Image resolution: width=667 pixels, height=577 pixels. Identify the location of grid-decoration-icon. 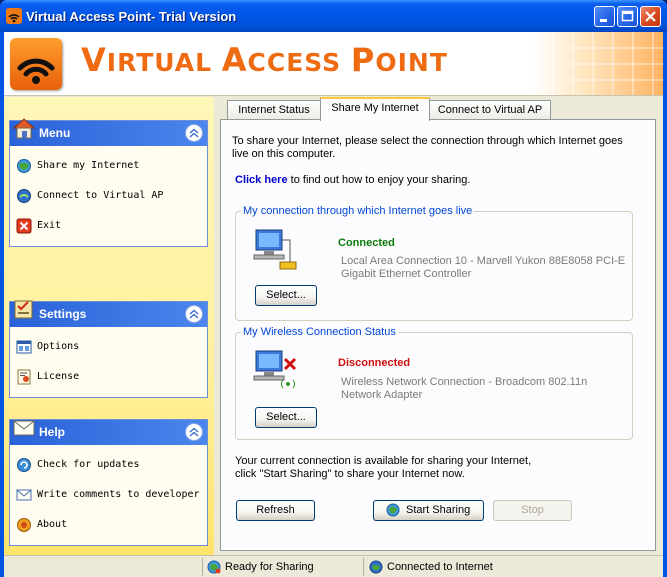
(598, 63).